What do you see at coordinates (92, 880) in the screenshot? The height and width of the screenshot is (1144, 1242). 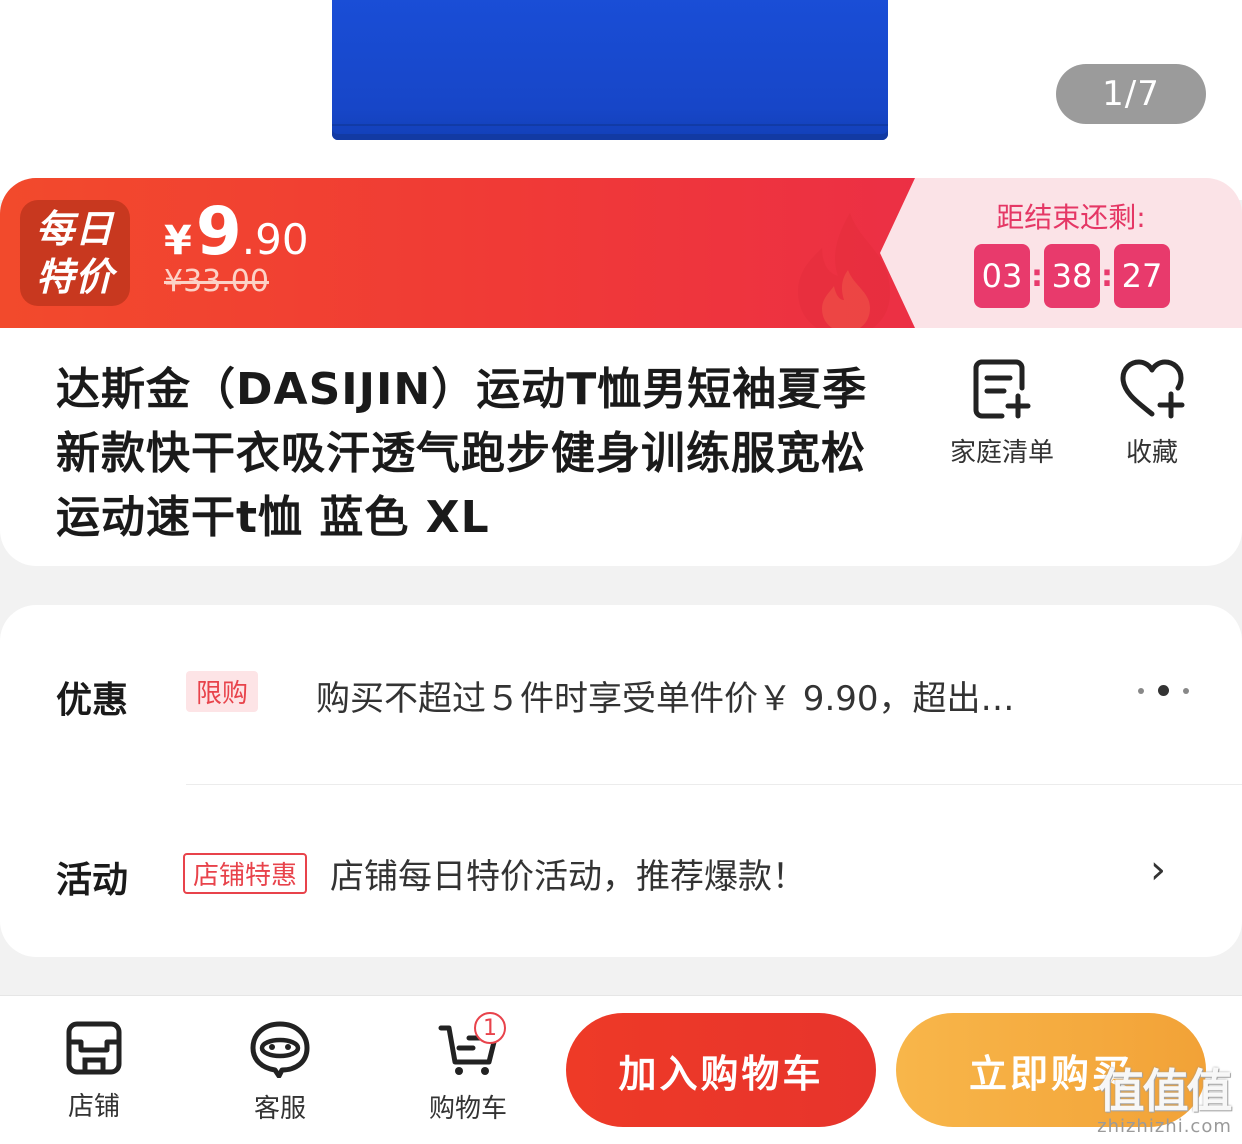 I see `activity-label: 活动` at bounding box center [92, 880].